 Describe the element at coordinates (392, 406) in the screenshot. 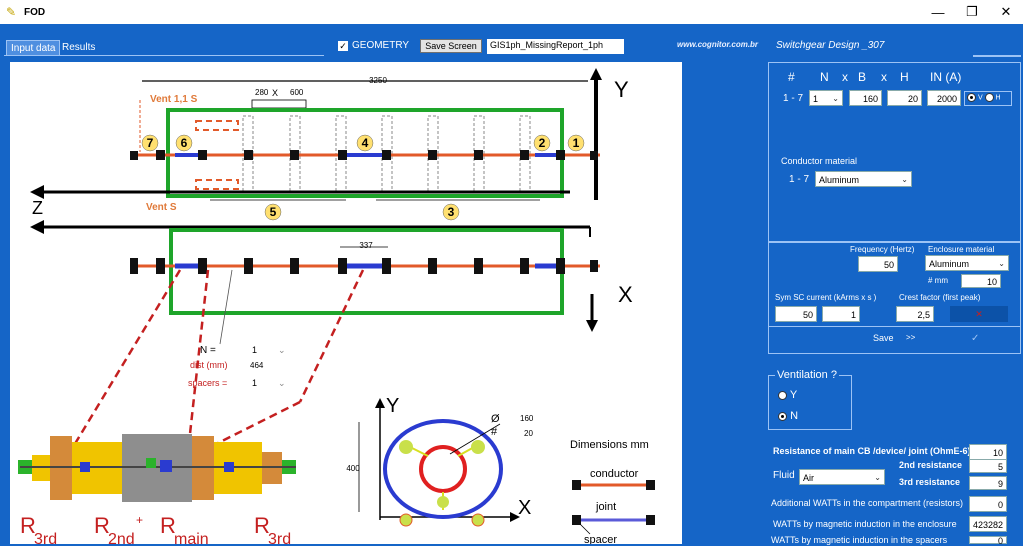

I see `cs-axis-y: Y` at that location.